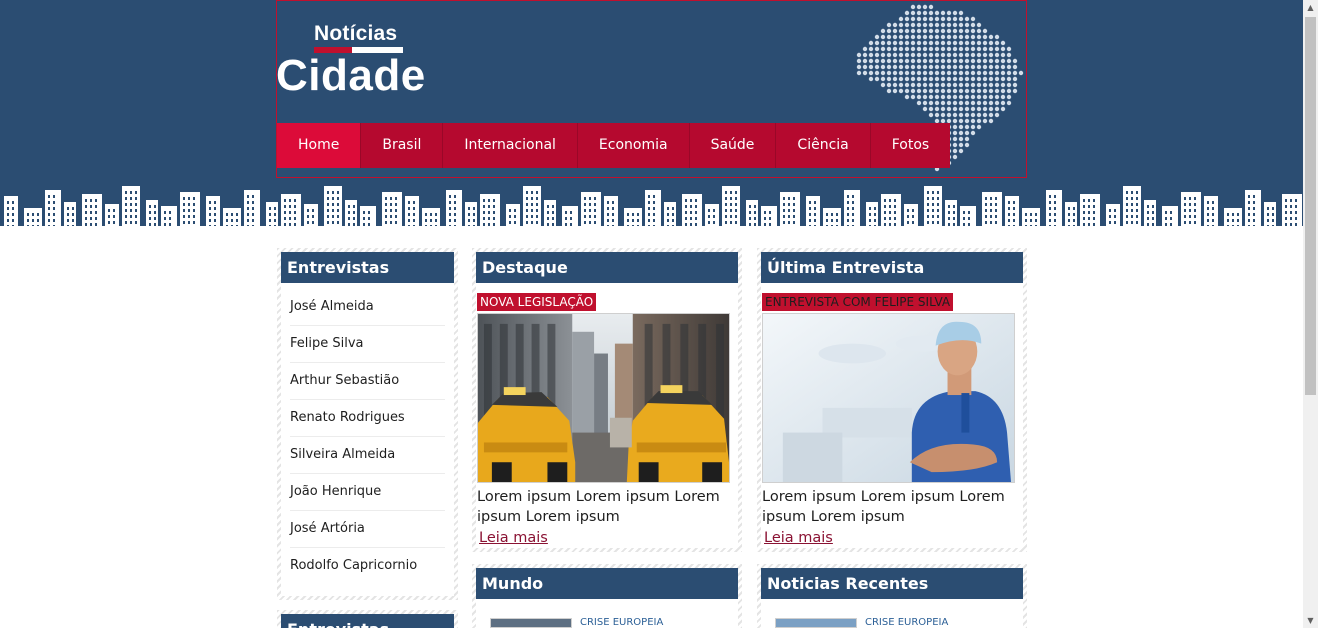 The width and height of the screenshot is (1318, 628). Describe the element at coordinates (367, 566) in the screenshot. I see `list-item: Rodolfo Capricornio` at that location.